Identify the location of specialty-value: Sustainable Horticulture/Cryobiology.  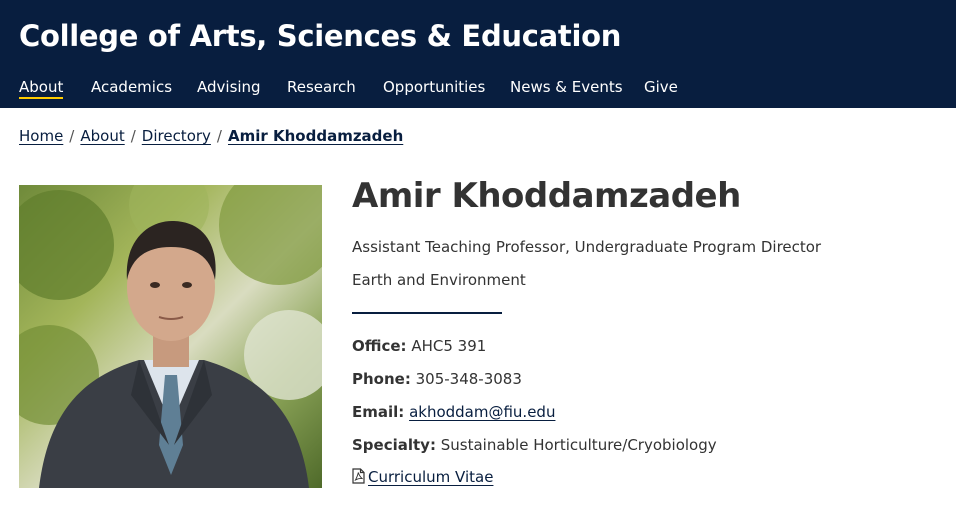
(578, 445).